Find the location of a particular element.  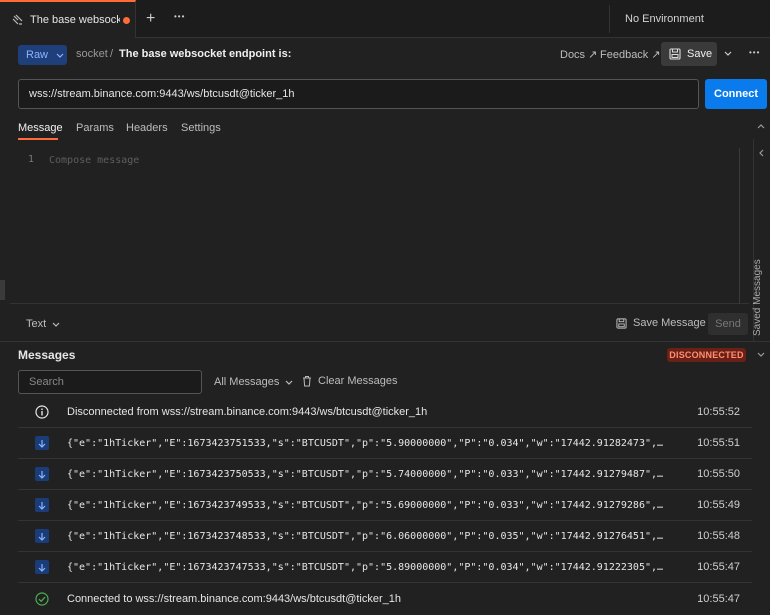

save-options-button is located at coordinates (728, 54).